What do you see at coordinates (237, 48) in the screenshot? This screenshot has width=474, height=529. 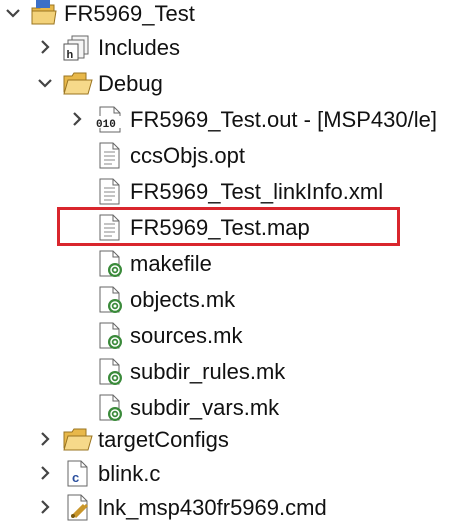 I see `tree-item-includes: h Includes` at bounding box center [237, 48].